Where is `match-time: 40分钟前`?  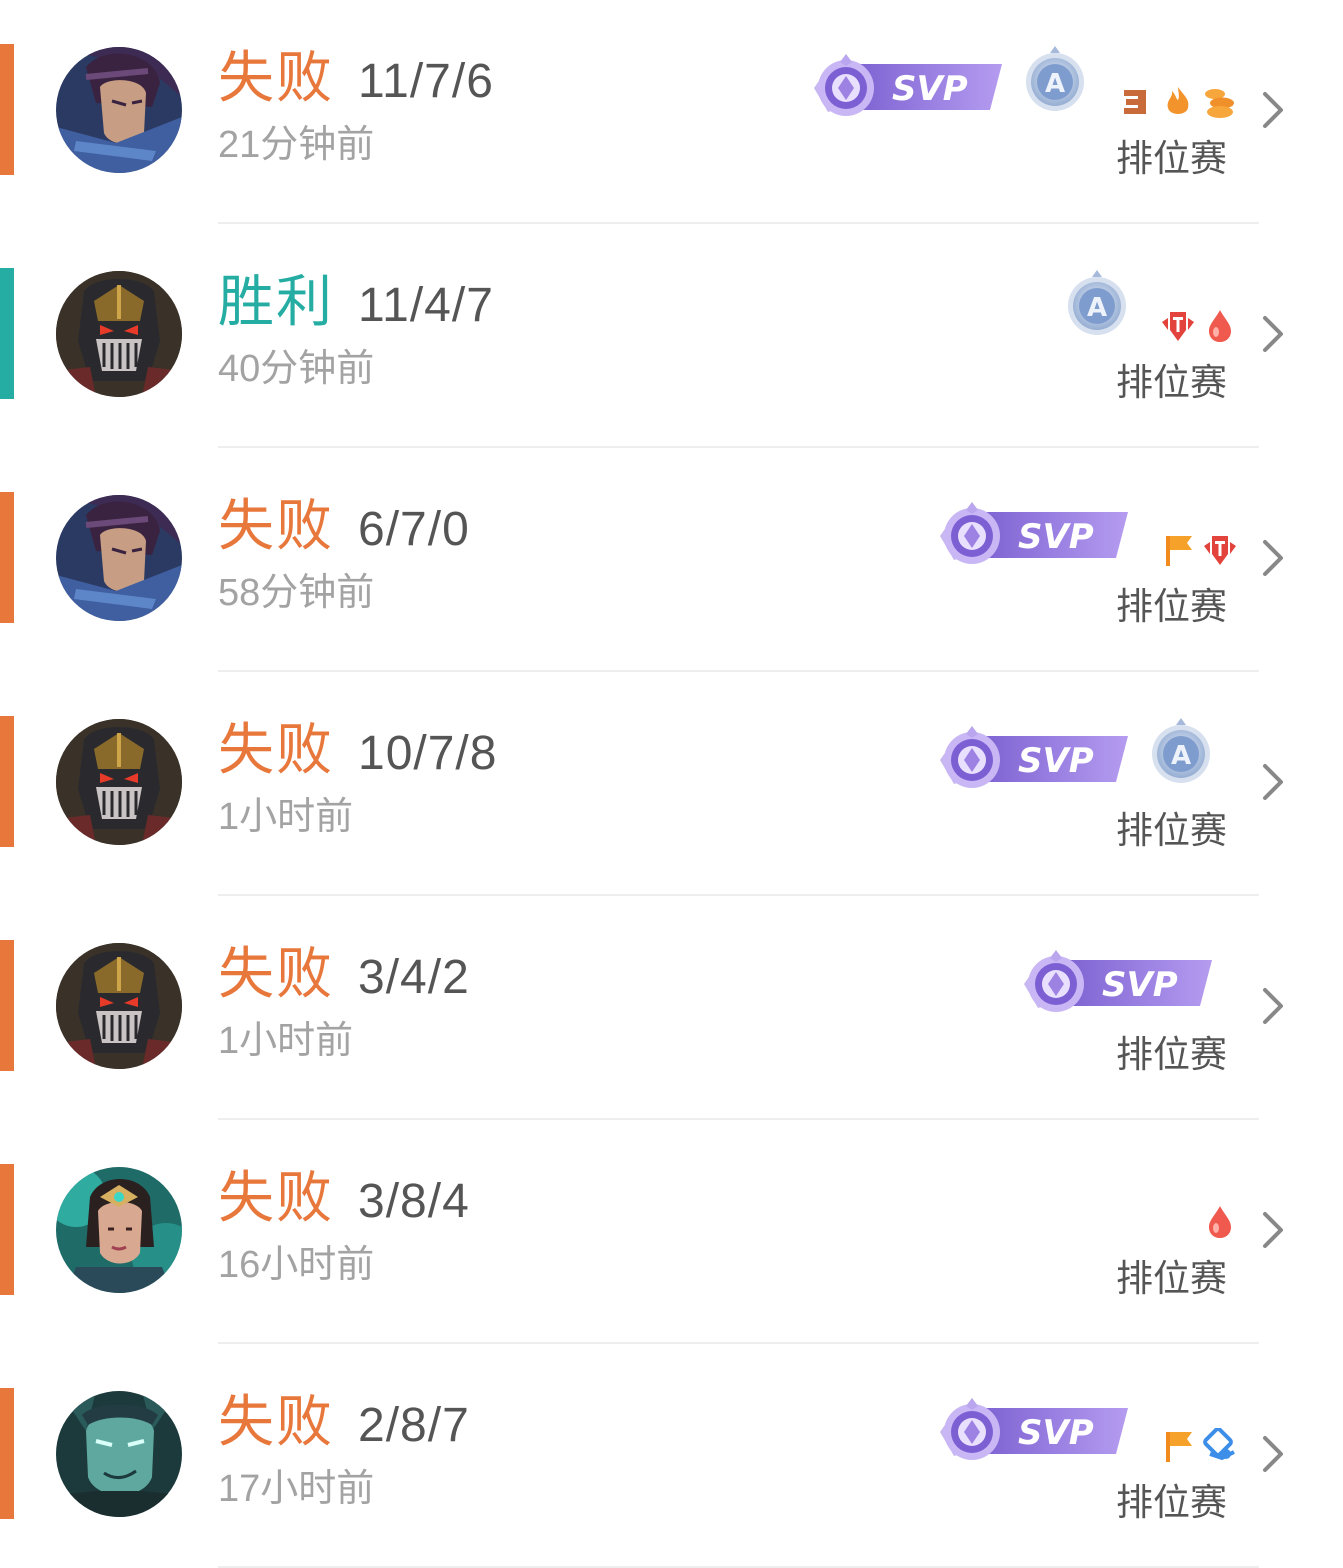 match-time: 40分钟前 is located at coordinates (296, 369).